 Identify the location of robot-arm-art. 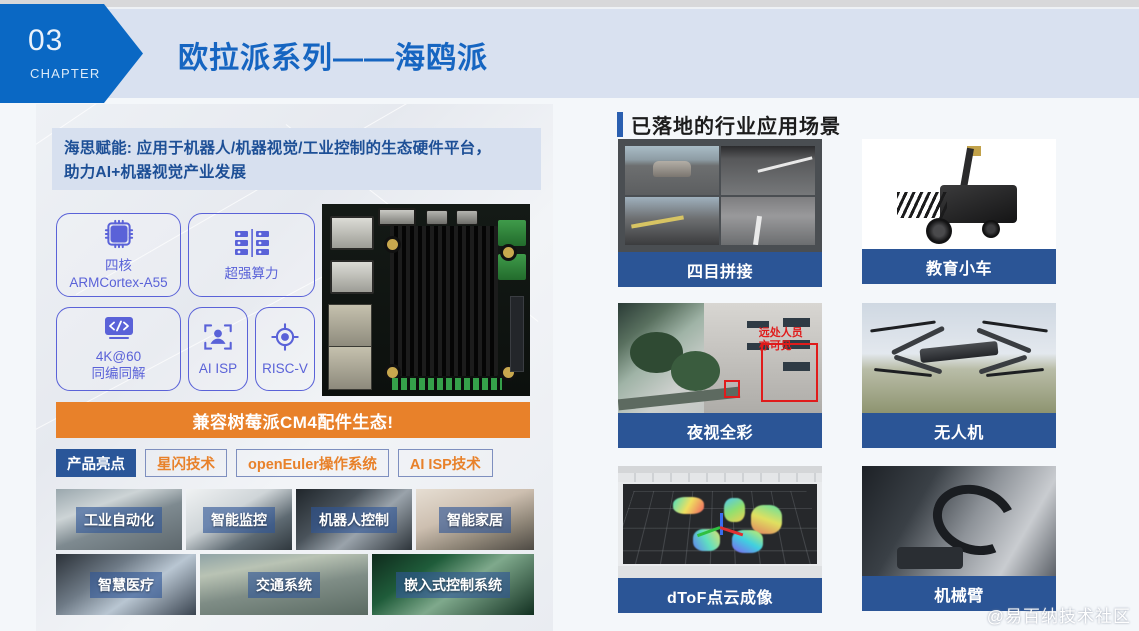
(959, 521).